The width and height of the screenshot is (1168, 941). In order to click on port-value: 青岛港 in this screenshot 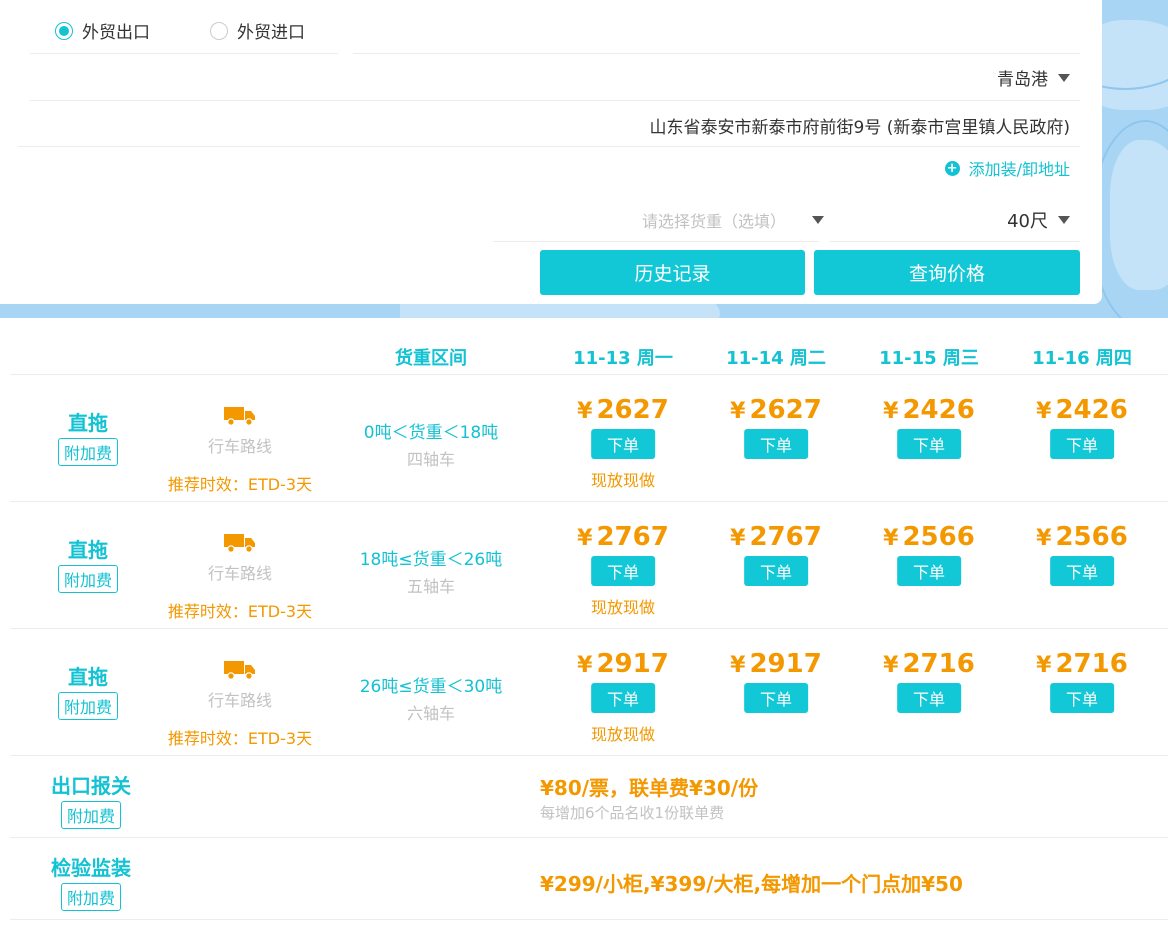, I will do `click(1022, 80)`.